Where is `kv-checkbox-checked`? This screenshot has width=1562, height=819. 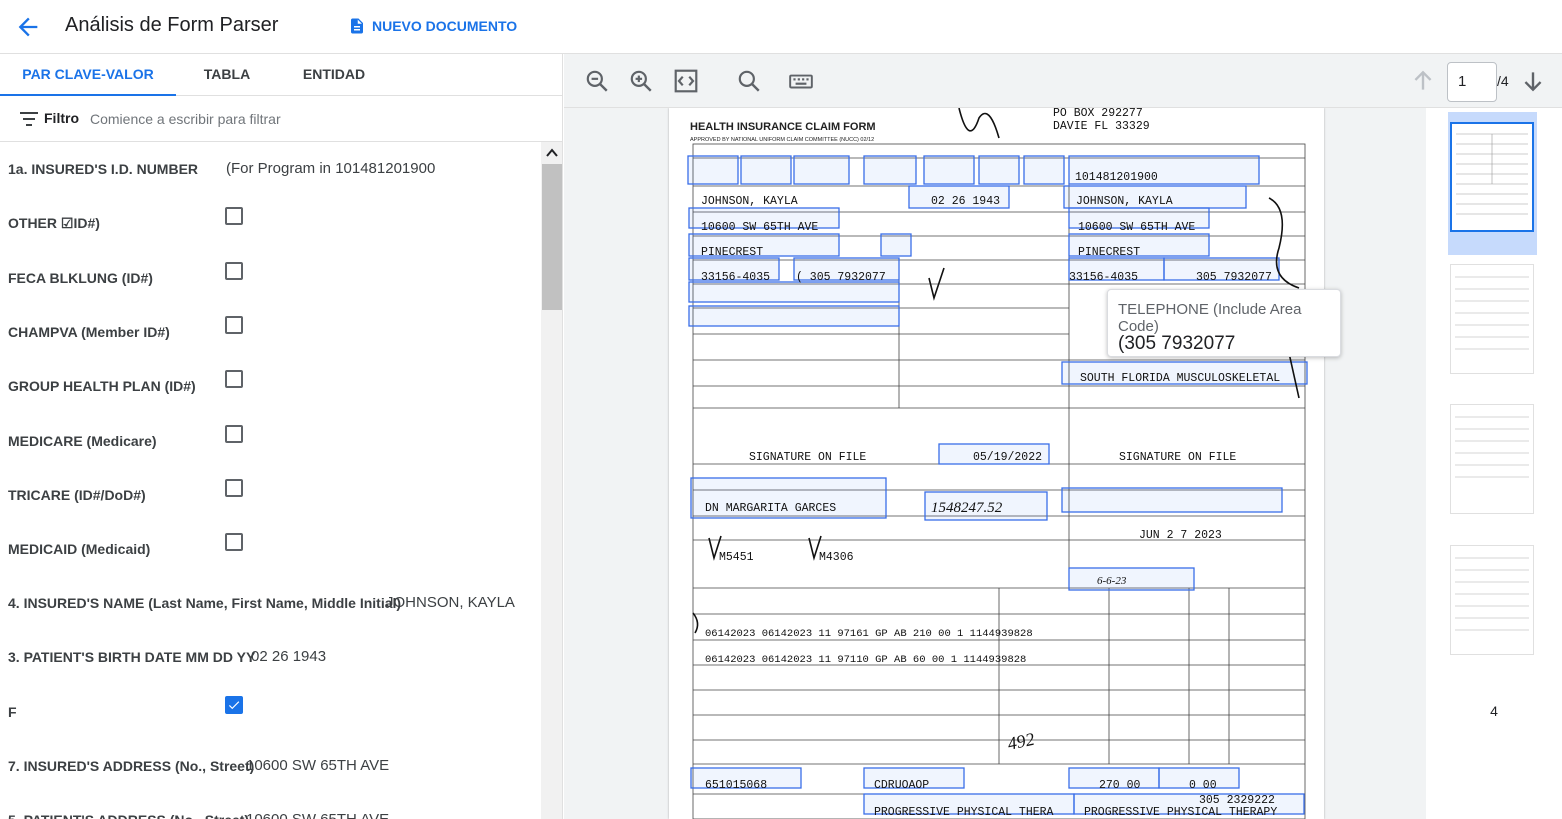 kv-checkbox-checked is located at coordinates (234, 705).